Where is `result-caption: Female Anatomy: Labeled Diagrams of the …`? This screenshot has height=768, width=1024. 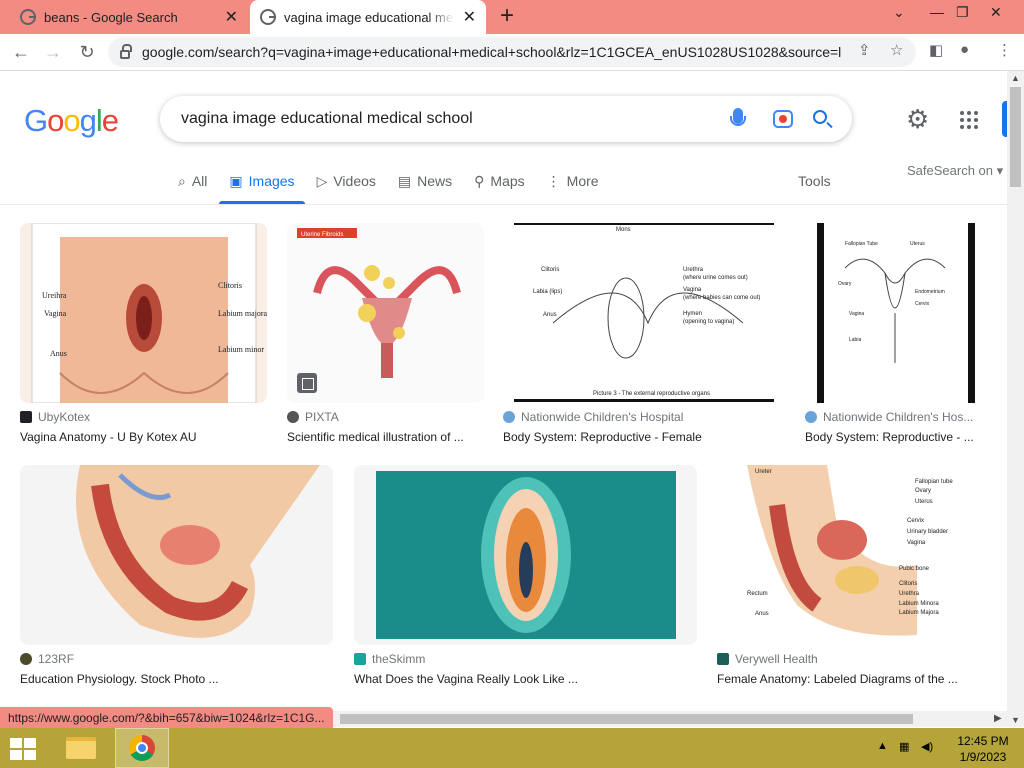 result-caption: Female Anatomy: Labeled Diagrams of the … is located at coordinates (852, 679).